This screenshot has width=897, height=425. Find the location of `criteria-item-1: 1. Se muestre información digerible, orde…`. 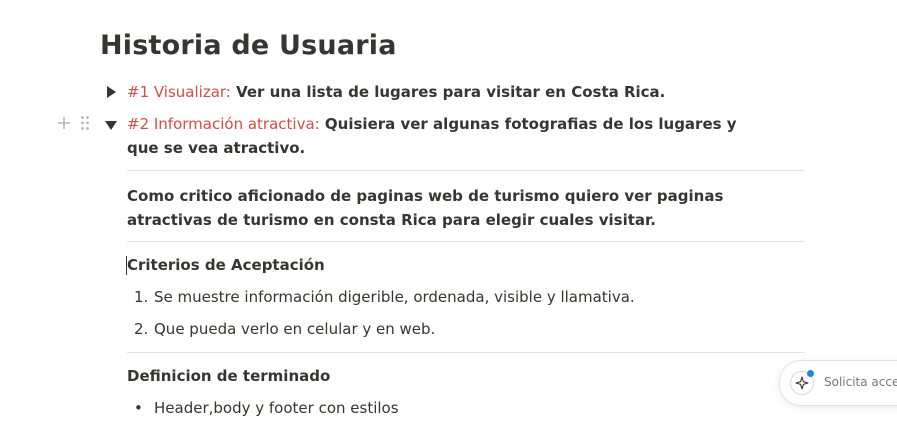

criteria-item-1: 1. Se muestre información digerible, orde… is located at coordinates (384, 297).